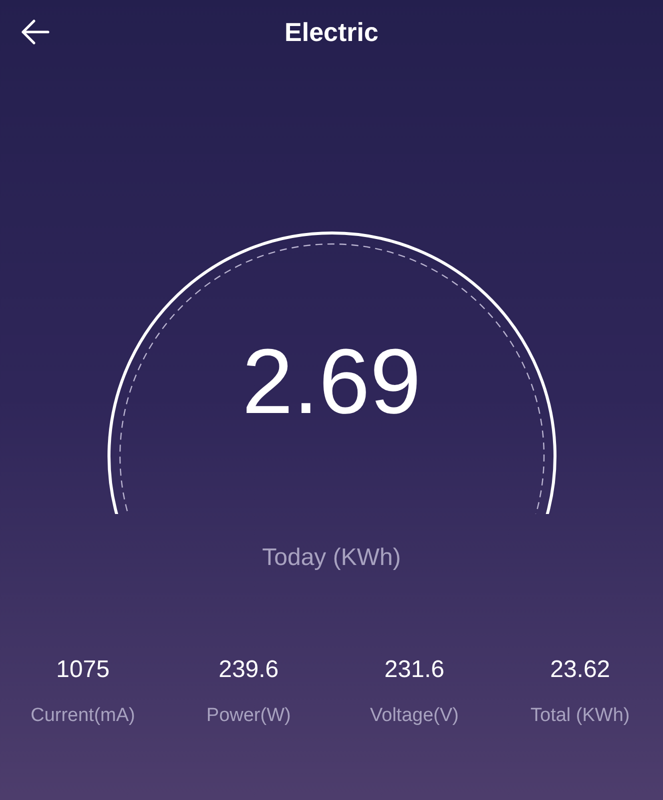 This screenshot has height=800, width=663. What do you see at coordinates (248, 670) in the screenshot?
I see `stat-value: 239.6` at bounding box center [248, 670].